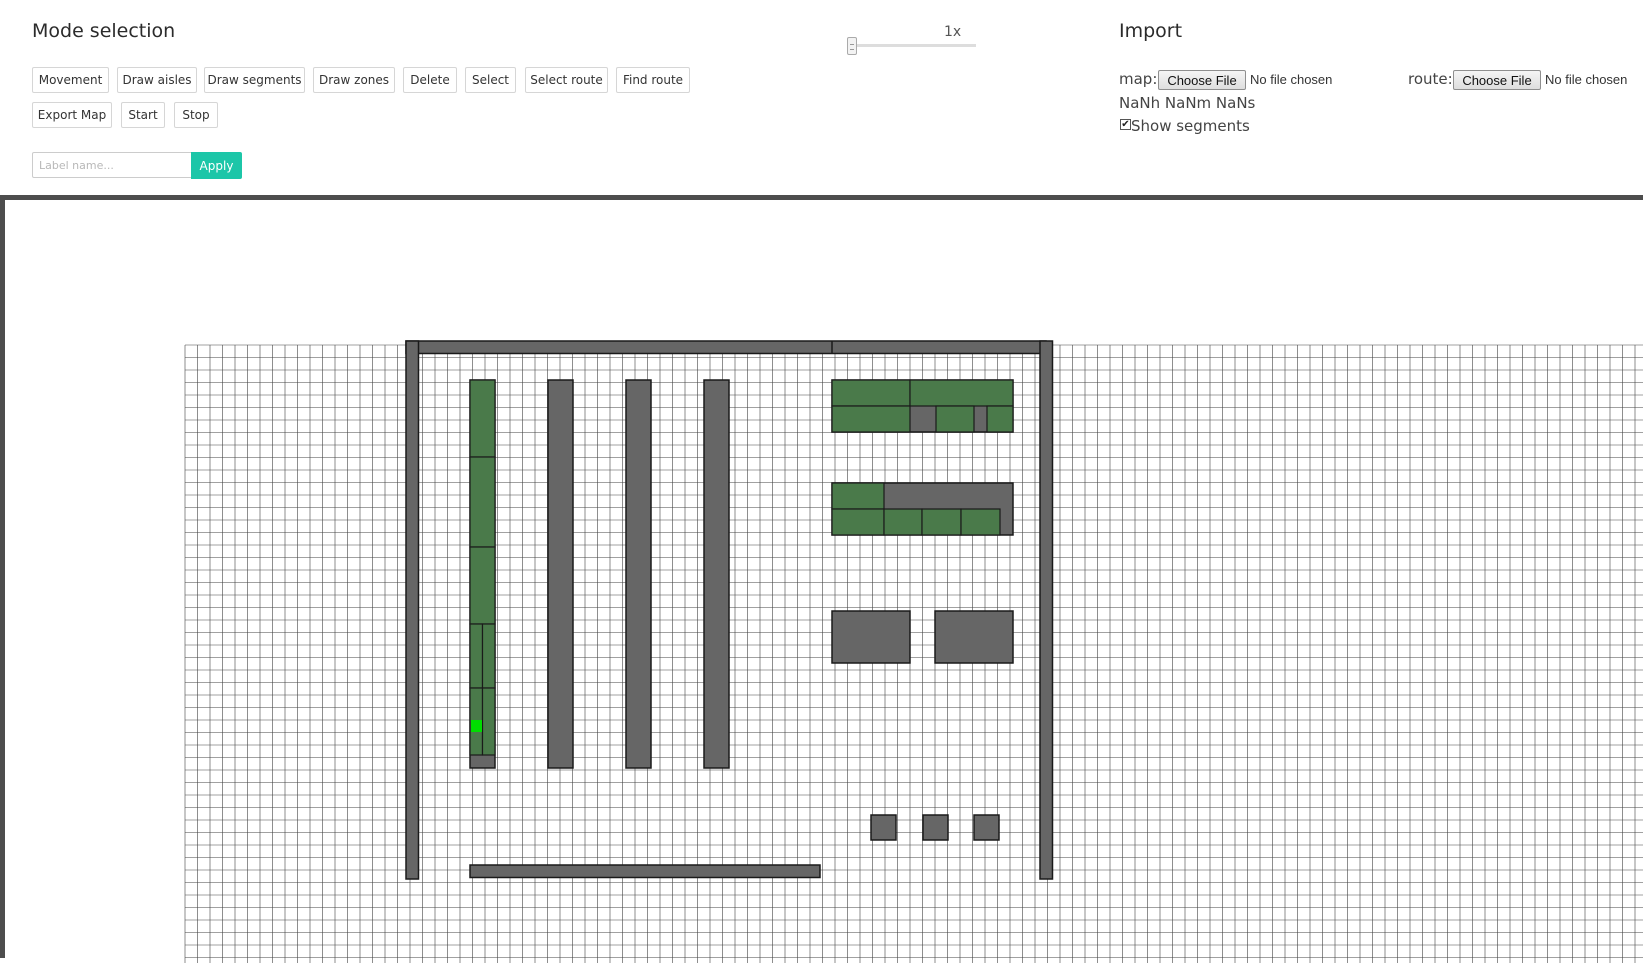 This screenshot has height=963, width=1643. Describe the element at coordinates (254, 80) in the screenshot. I see `draw-segments-button: Draw segments` at that location.